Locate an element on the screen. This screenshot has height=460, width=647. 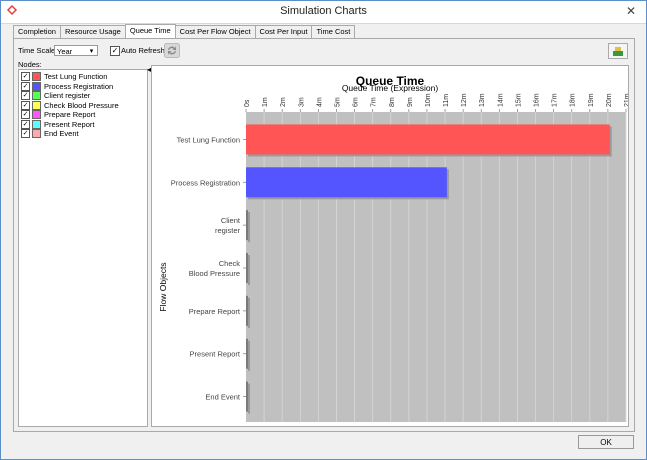
bar-process-registration is located at coordinates (346, 182).